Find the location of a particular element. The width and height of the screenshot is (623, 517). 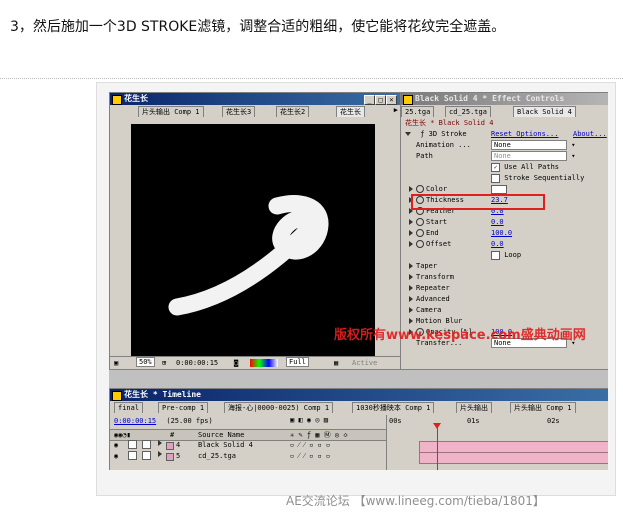

timeline-layer-row: ◉ 4 Black Solid 4 ▫ ⁄ ⁄ ▫ ▫ ▫ is located at coordinates (248, 445).